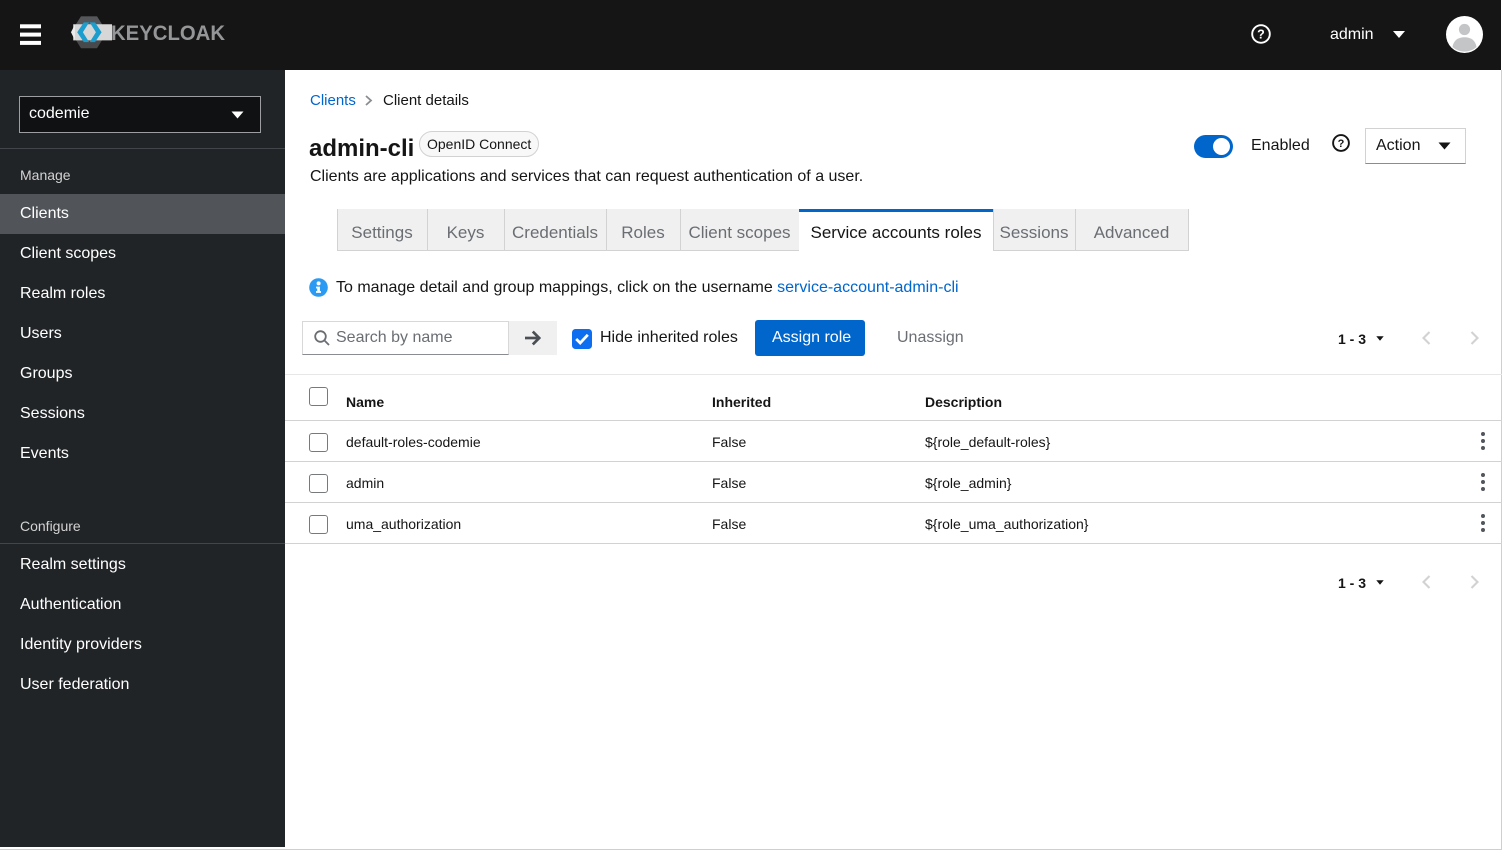 The width and height of the screenshot is (1502, 850). I want to click on svg-text: KEYCLOAK, so click(168, 33).